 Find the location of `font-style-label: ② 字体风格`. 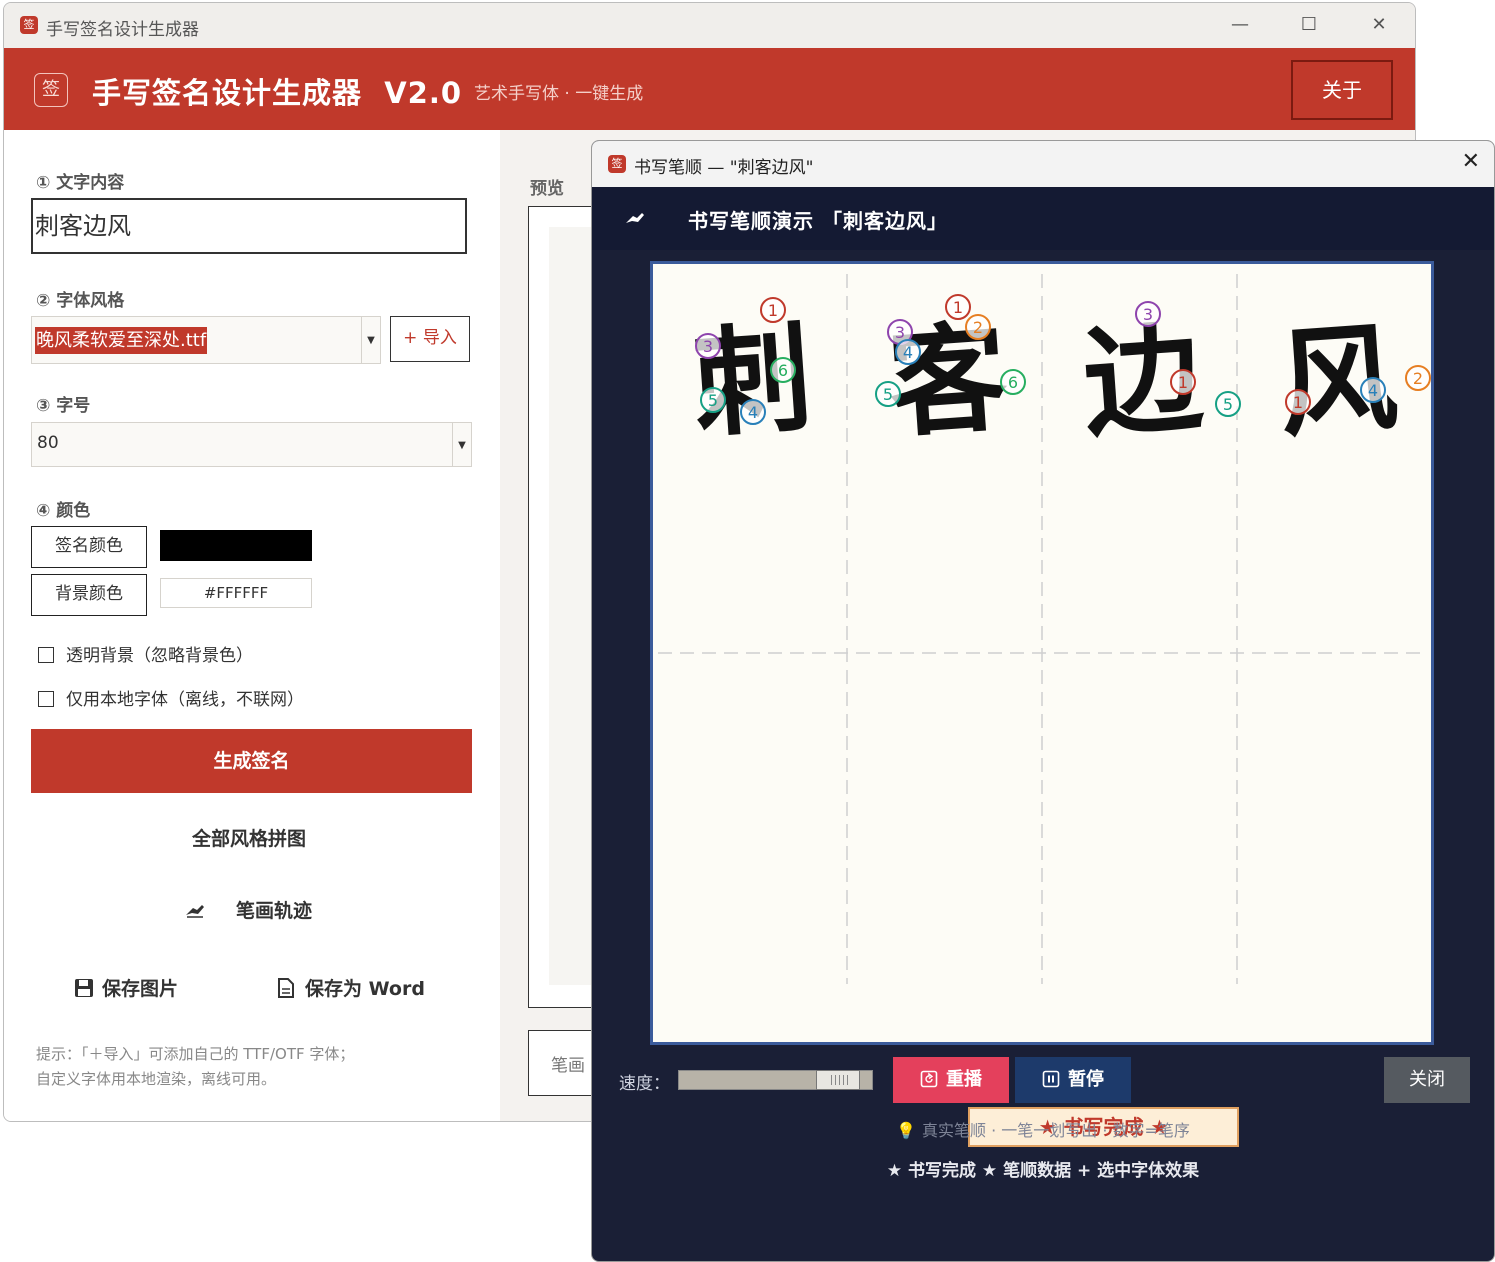

font-style-label: ② 字体风格 is located at coordinates (80, 301).